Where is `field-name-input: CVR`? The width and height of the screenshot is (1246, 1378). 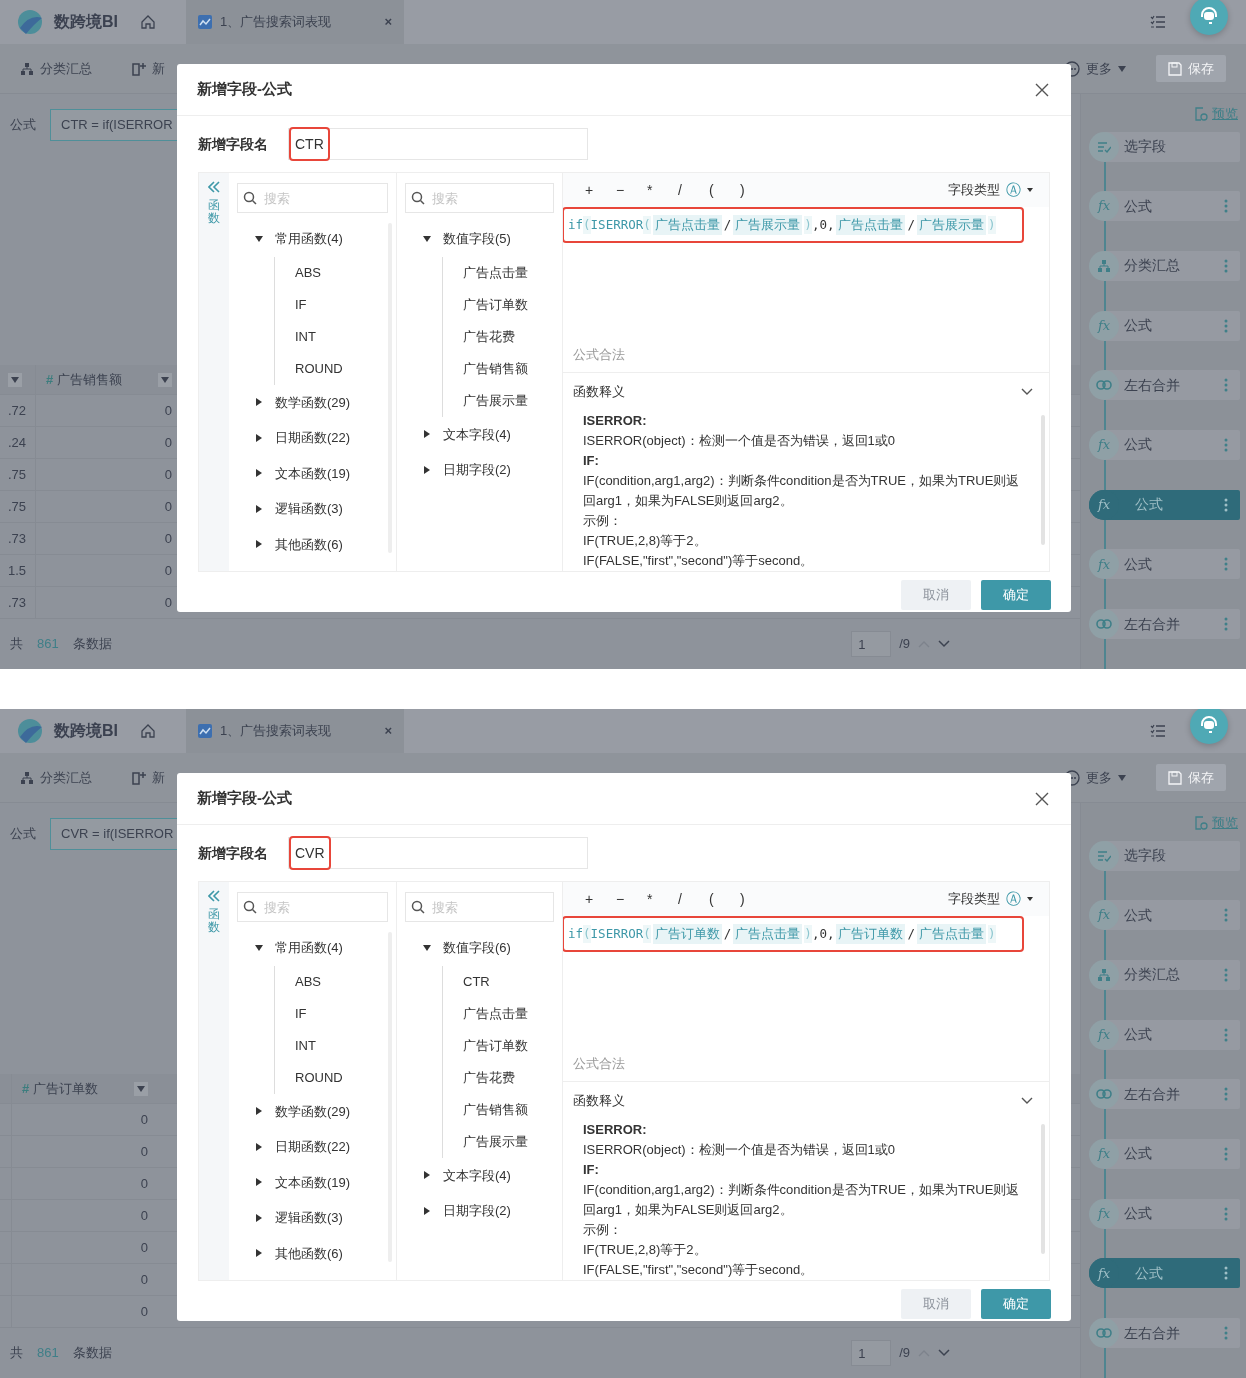
field-name-input: CVR is located at coordinates (438, 853).